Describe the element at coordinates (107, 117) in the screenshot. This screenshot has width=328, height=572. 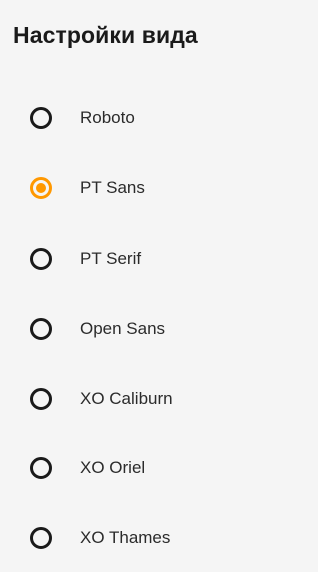
I see `font-option-label: Roboto` at that location.